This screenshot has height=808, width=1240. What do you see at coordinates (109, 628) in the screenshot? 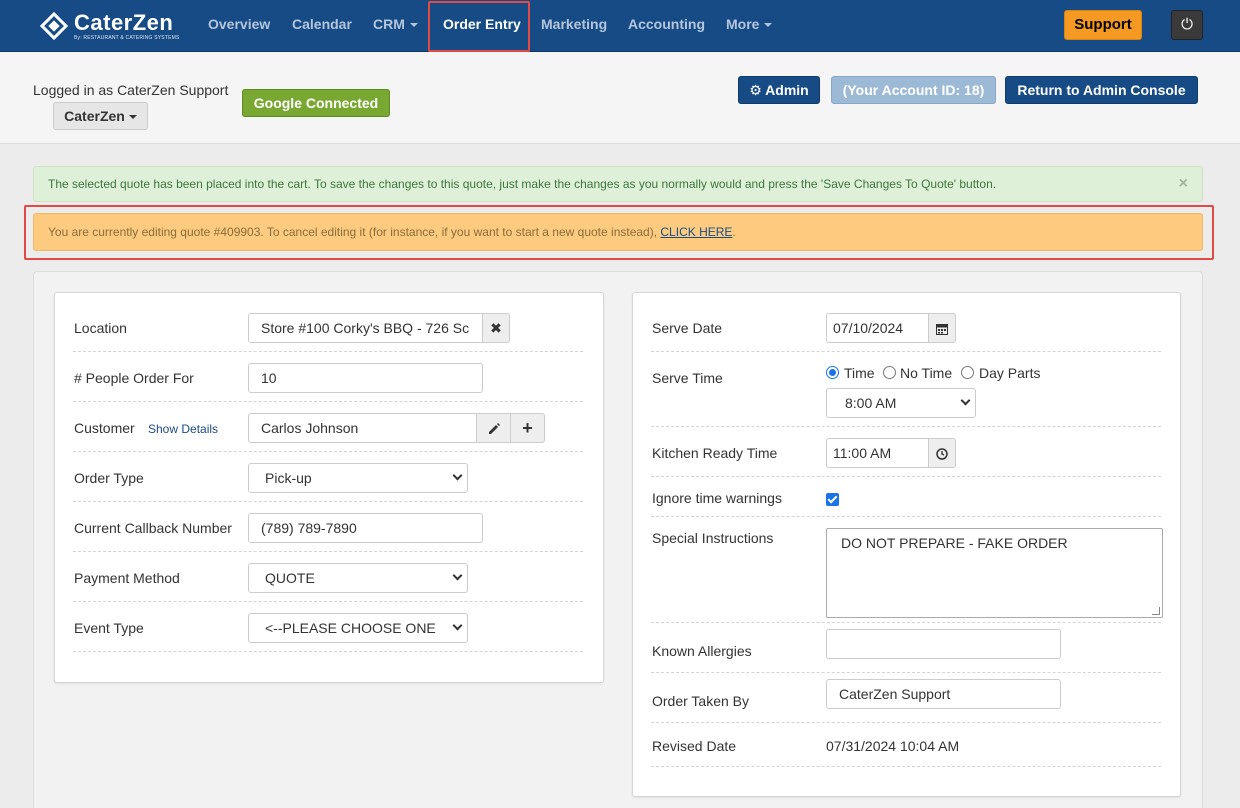
I see `event-type-label: Event Type` at bounding box center [109, 628].